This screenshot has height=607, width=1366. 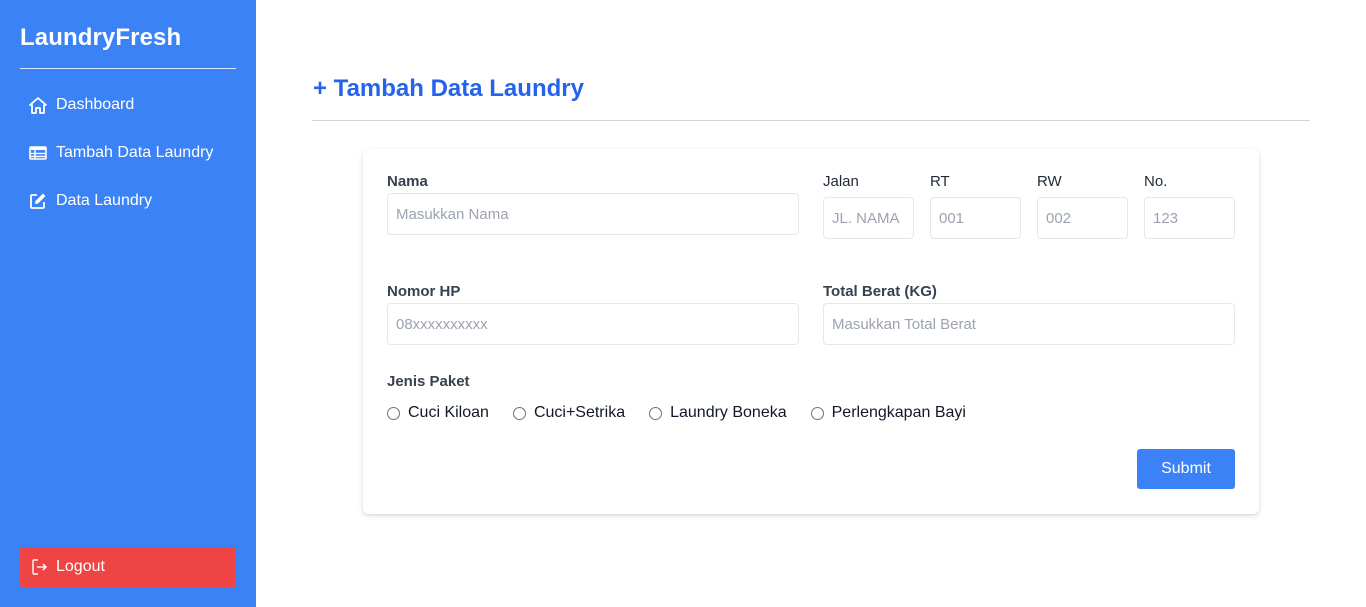 I want to click on total-berat-input, so click(x=1029, y=324).